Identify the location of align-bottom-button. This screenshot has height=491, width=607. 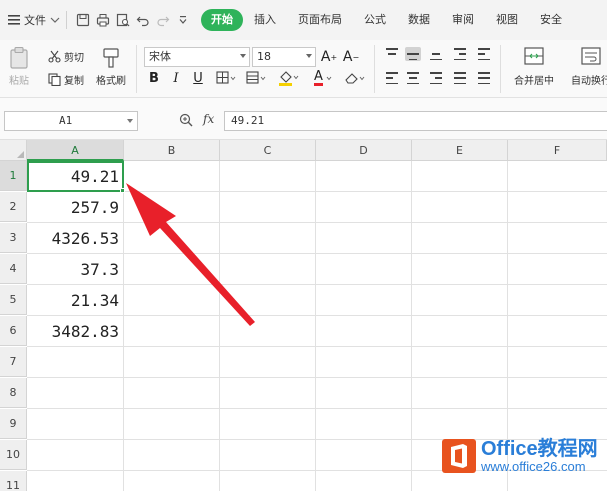
(436, 54).